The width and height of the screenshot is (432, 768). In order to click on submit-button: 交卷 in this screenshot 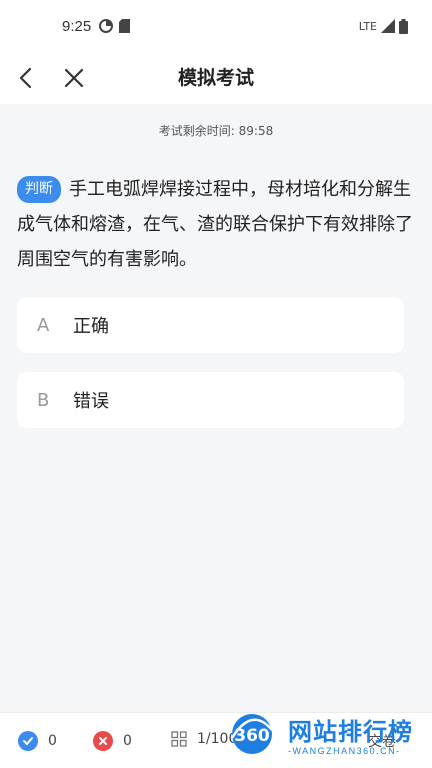, I will do `click(382, 741)`.